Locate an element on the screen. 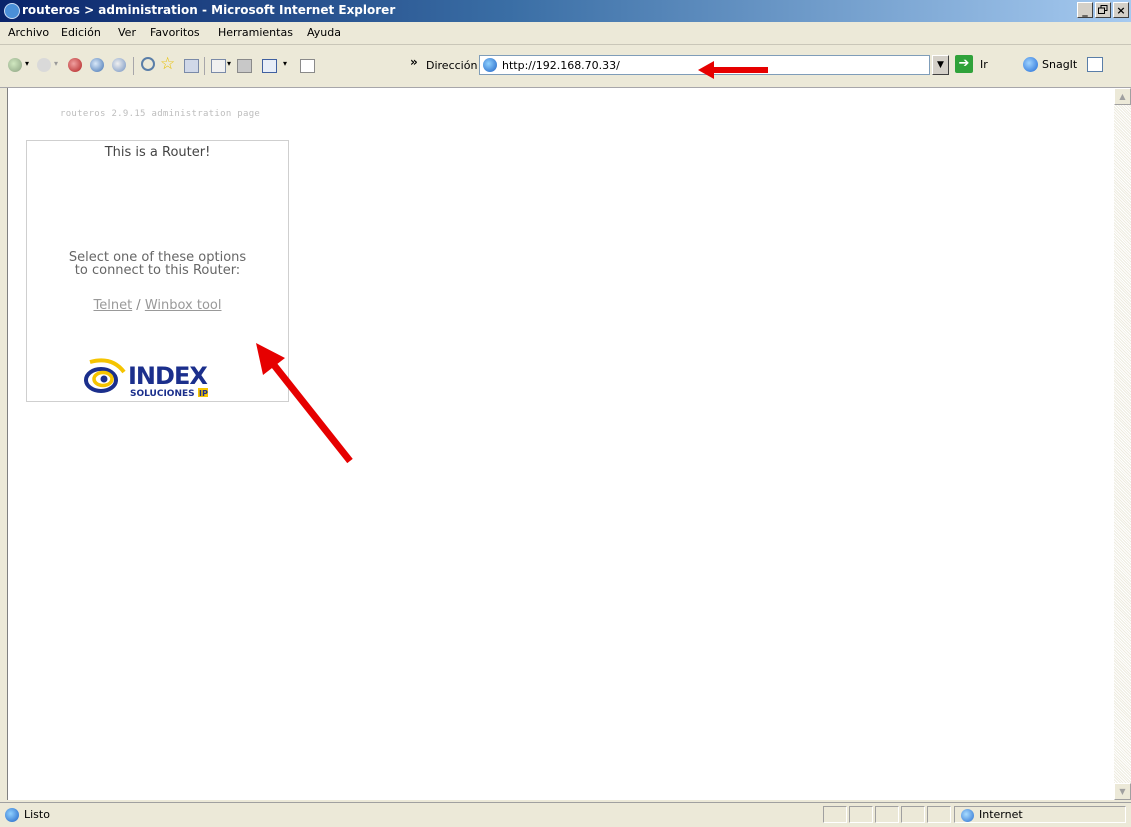 This screenshot has width=1131, height=827. ie-icon is located at coordinates (12, 11).